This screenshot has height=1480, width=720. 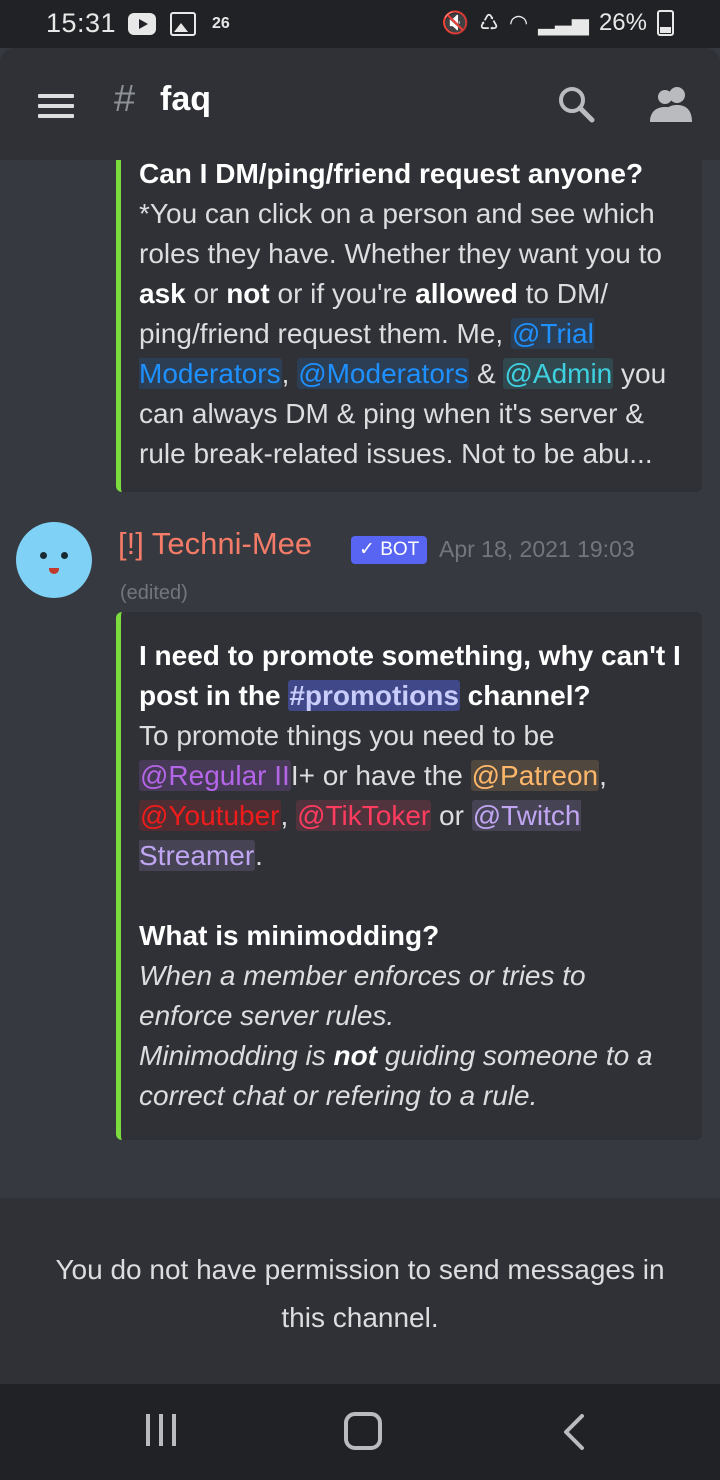 What do you see at coordinates (383, 373) in the screenshot?
I see `role-mention-moderators: @Moderators` at bounding box center [383, 373].